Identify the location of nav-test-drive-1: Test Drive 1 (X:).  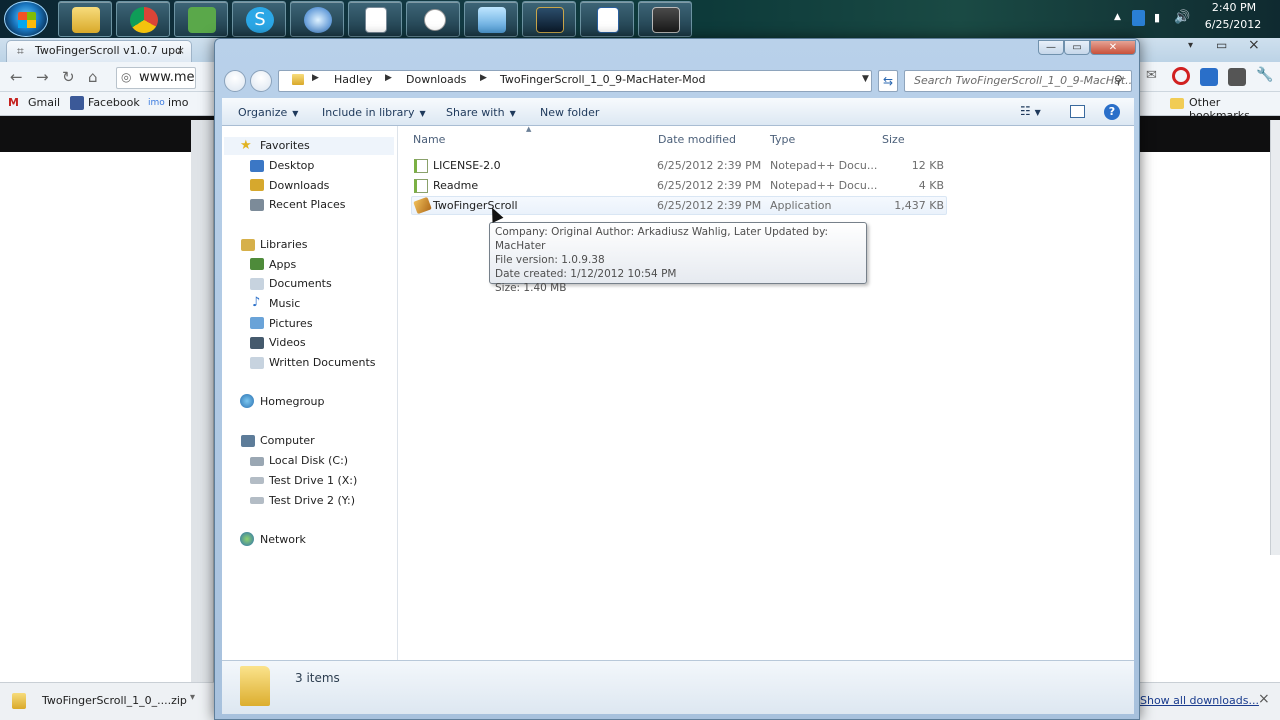
(313, 480).